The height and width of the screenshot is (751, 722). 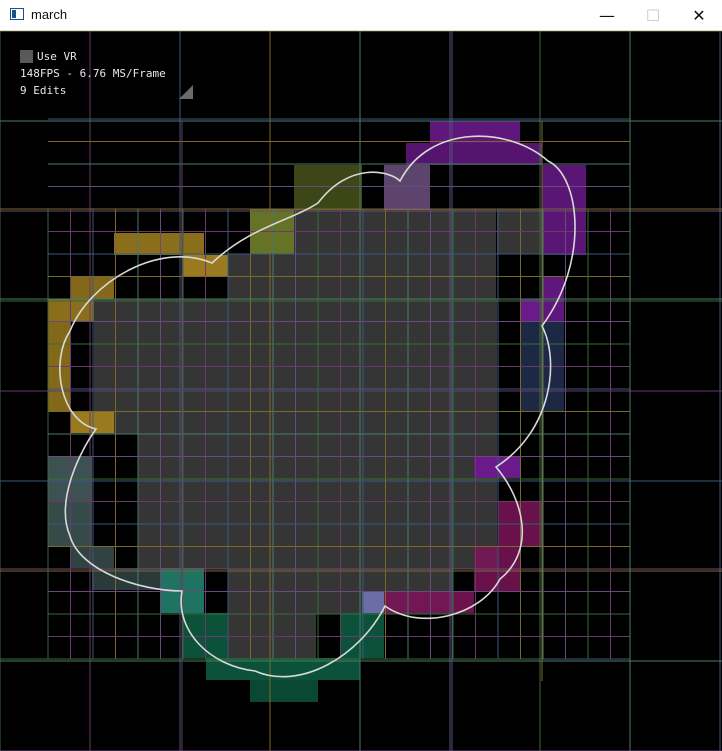 I want to click on window-title: march, so click(x=49, y=14).